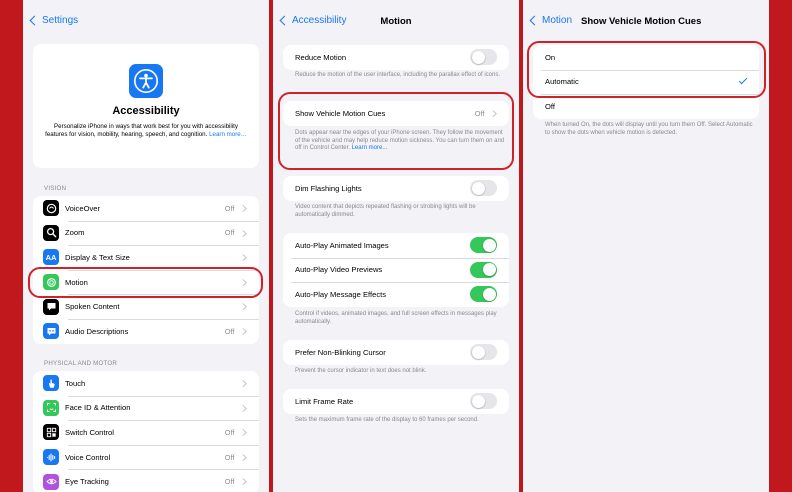  Describe the element at coordinates (146, 208) in the screenshot. I see `sidebar-item-voiceover: VoiceOver Off` at that location.